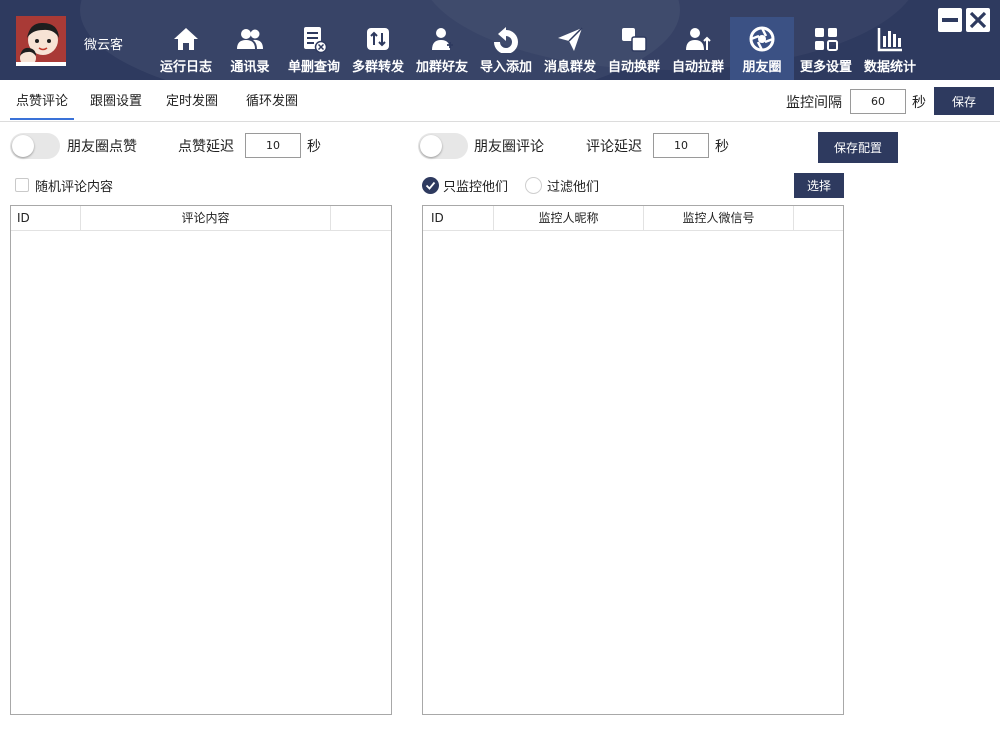 This screenshot has height=730, width=1000. What do you see at coordinates (964, 101) in the screenshot?
I see `save-button: 保存` at bounding box center [964, 101].